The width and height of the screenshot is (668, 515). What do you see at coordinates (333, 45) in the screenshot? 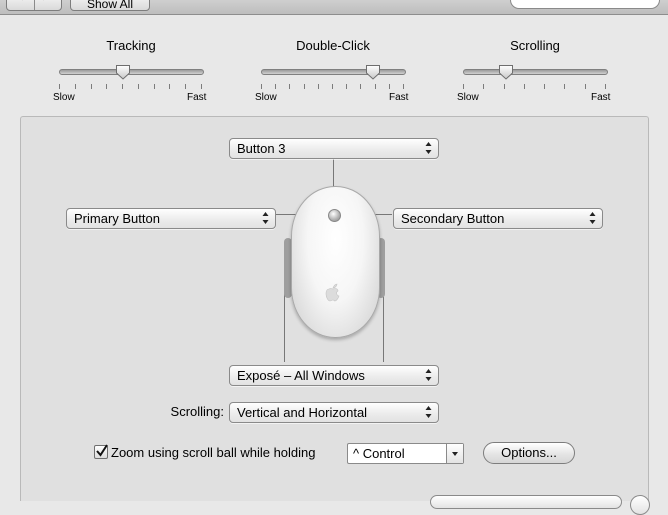
I see `slider-title: Double-Click` at bounding box center [333, 45].